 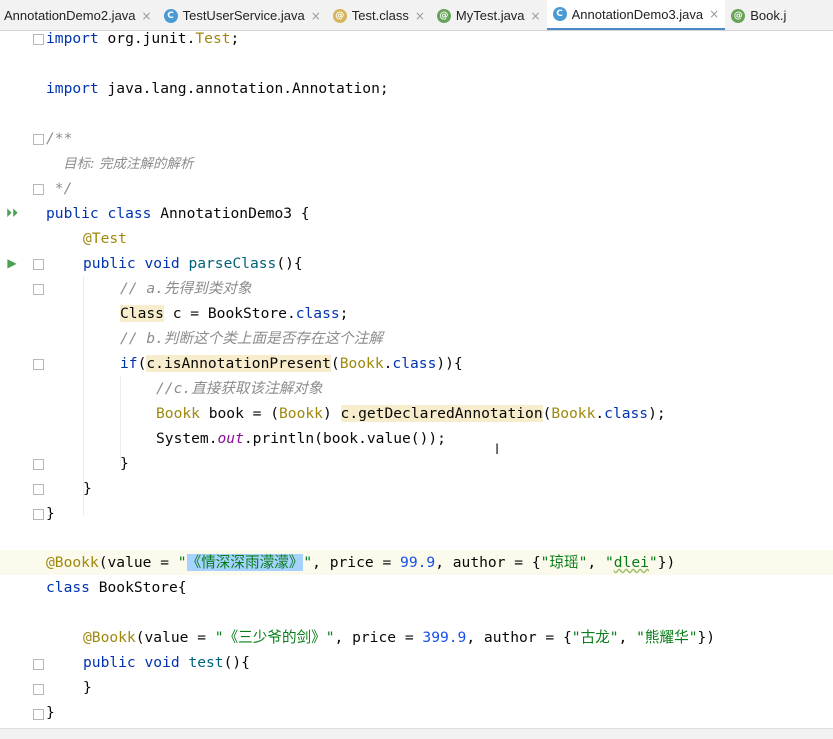 What do you see at coordinates (238, 363) in the screenshot?
I see `code-token: c.isAnnotationPresent` at bounding box center [238, 363].